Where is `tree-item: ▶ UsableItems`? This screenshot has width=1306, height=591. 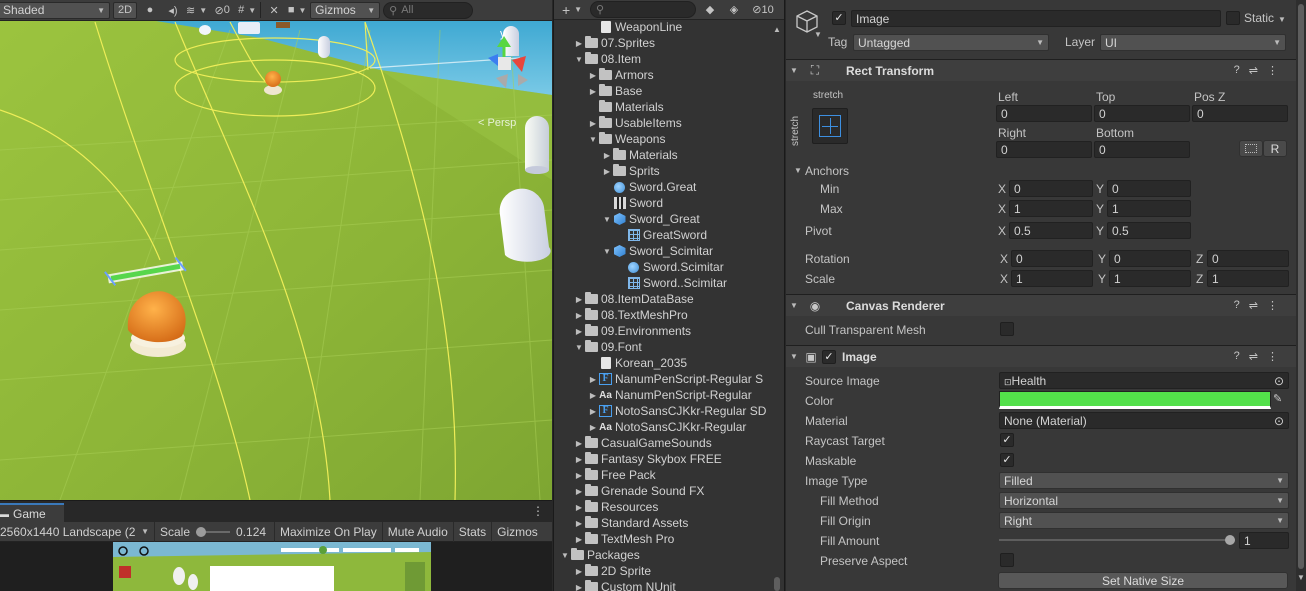
tree-item: ▶ UsableItems is located at coordinates (664, 123).